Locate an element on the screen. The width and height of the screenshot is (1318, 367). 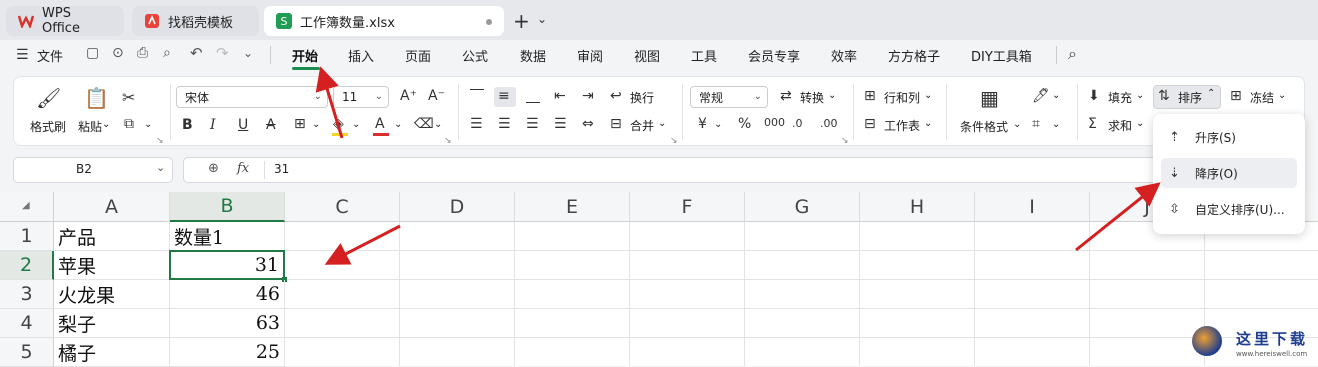
arrow-to-descending is located at coordinates (1118, 217).